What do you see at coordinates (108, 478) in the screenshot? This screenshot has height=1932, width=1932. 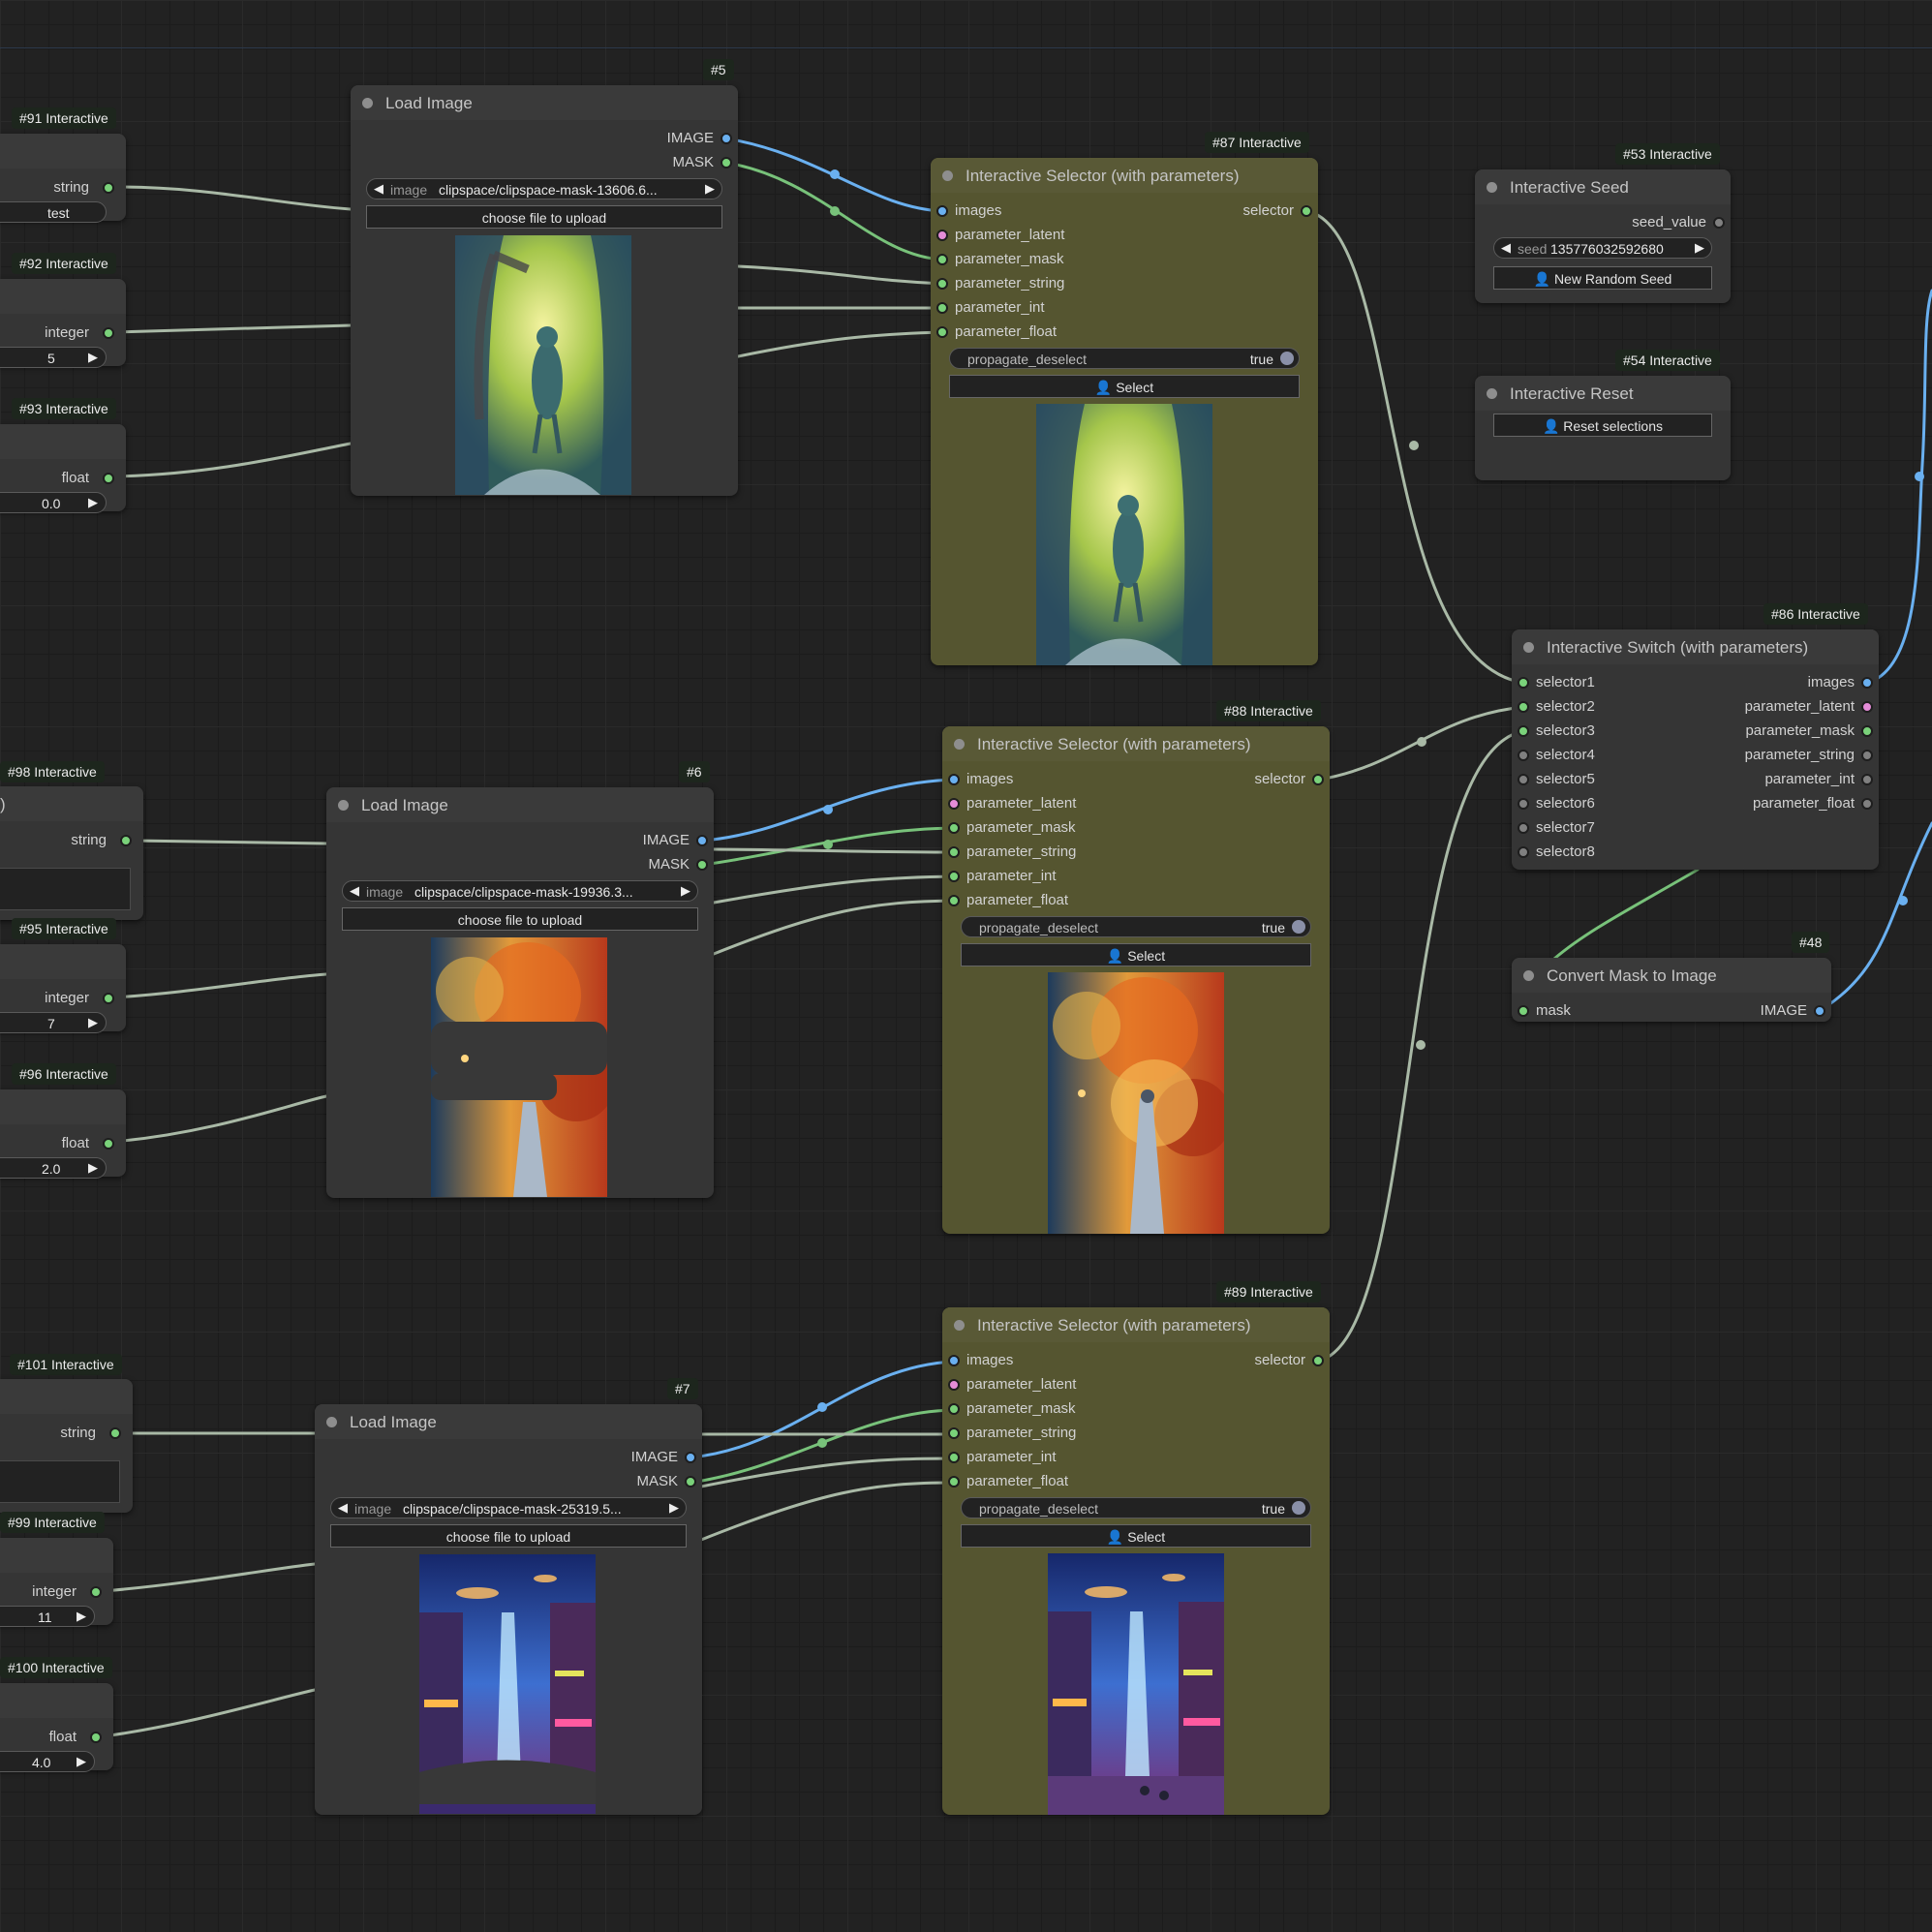 I see `node-93-output-pin` at bounding box center [108, 478].